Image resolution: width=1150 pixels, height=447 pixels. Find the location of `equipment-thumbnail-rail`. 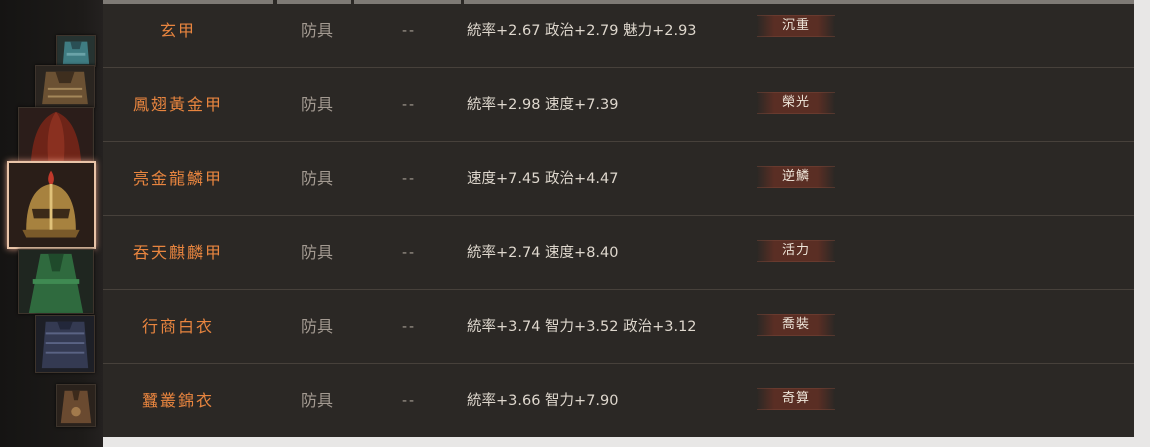

equipment-thumbnail-rail is located at coordinates (51, 223).